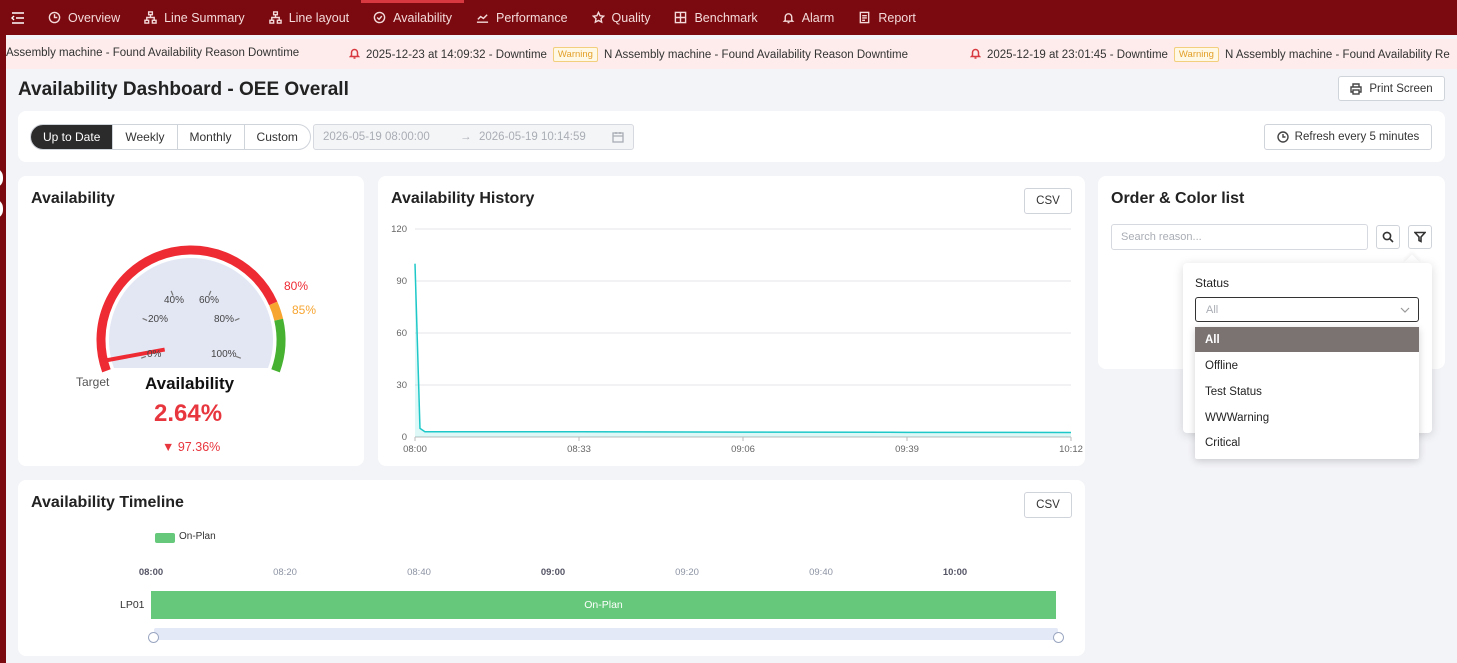 The width and height of the screenshot is (1457, 663). I want to click on x-tick-label: 08:33, so click(579, 449).